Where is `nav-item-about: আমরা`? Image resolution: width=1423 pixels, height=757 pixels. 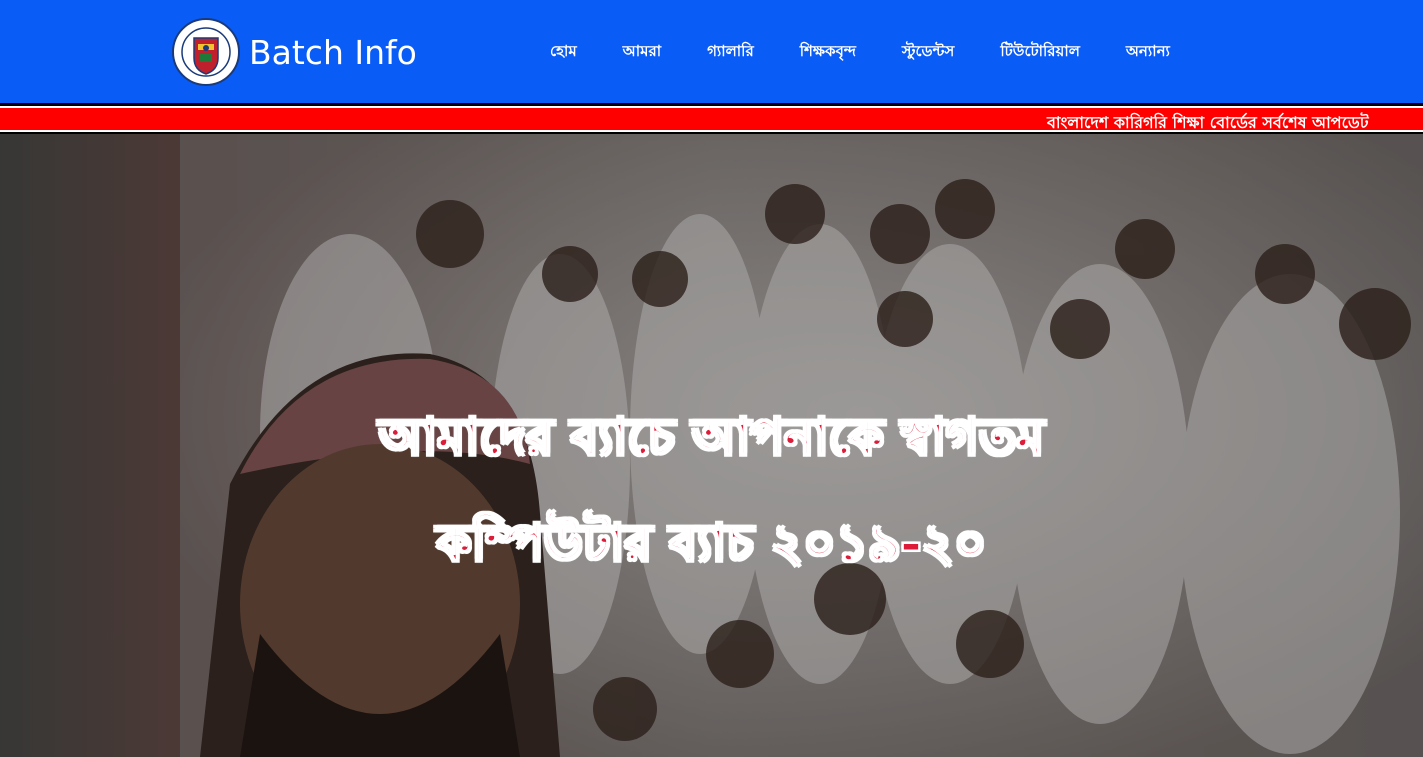 nav-item-about: আমরা is located at coordinates (642, 52).